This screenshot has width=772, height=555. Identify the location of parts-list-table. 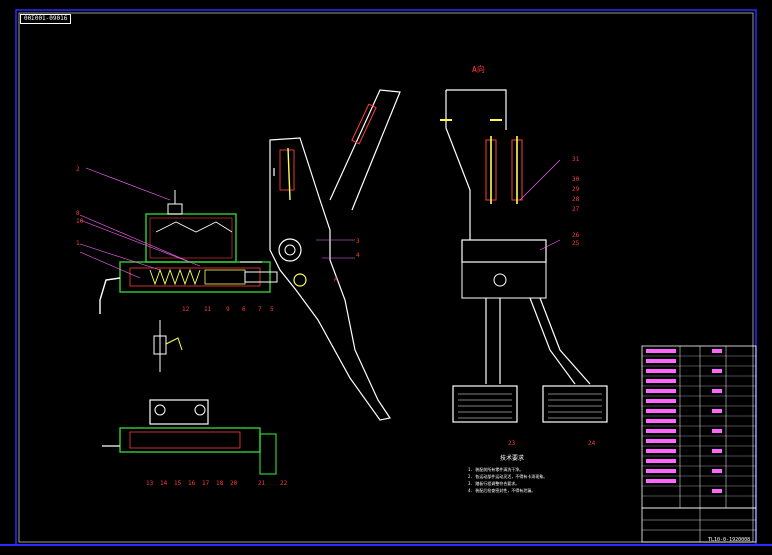
(699, 444).